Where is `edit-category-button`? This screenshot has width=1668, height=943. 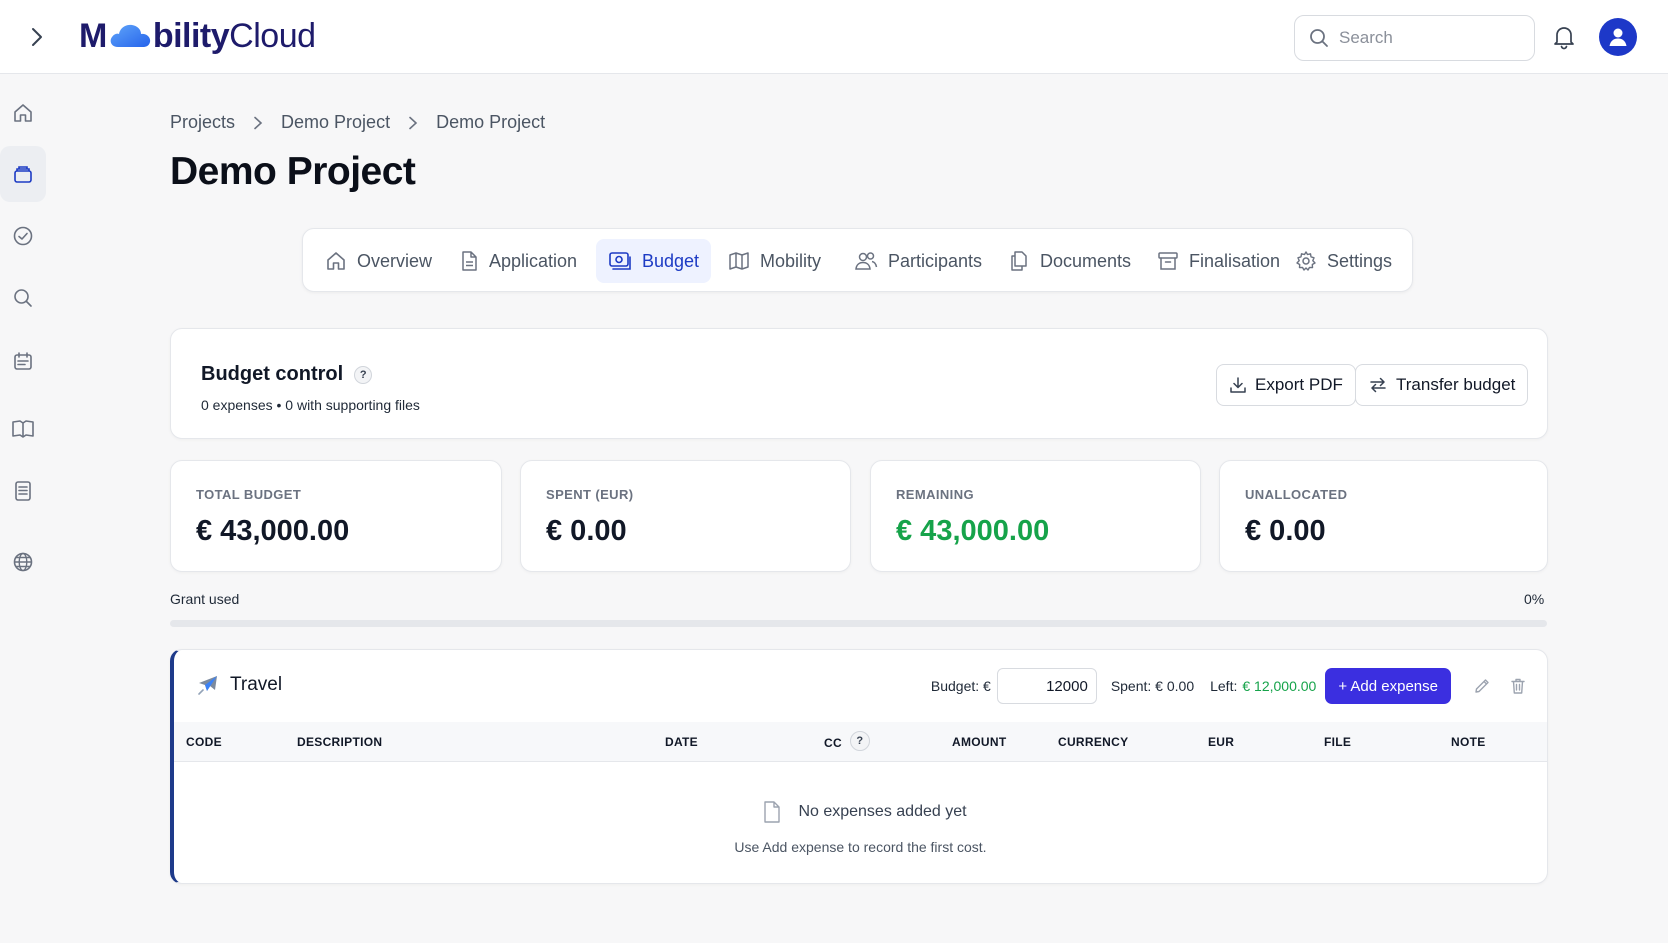
edit-category-button is located at coordinates (1482, 686).